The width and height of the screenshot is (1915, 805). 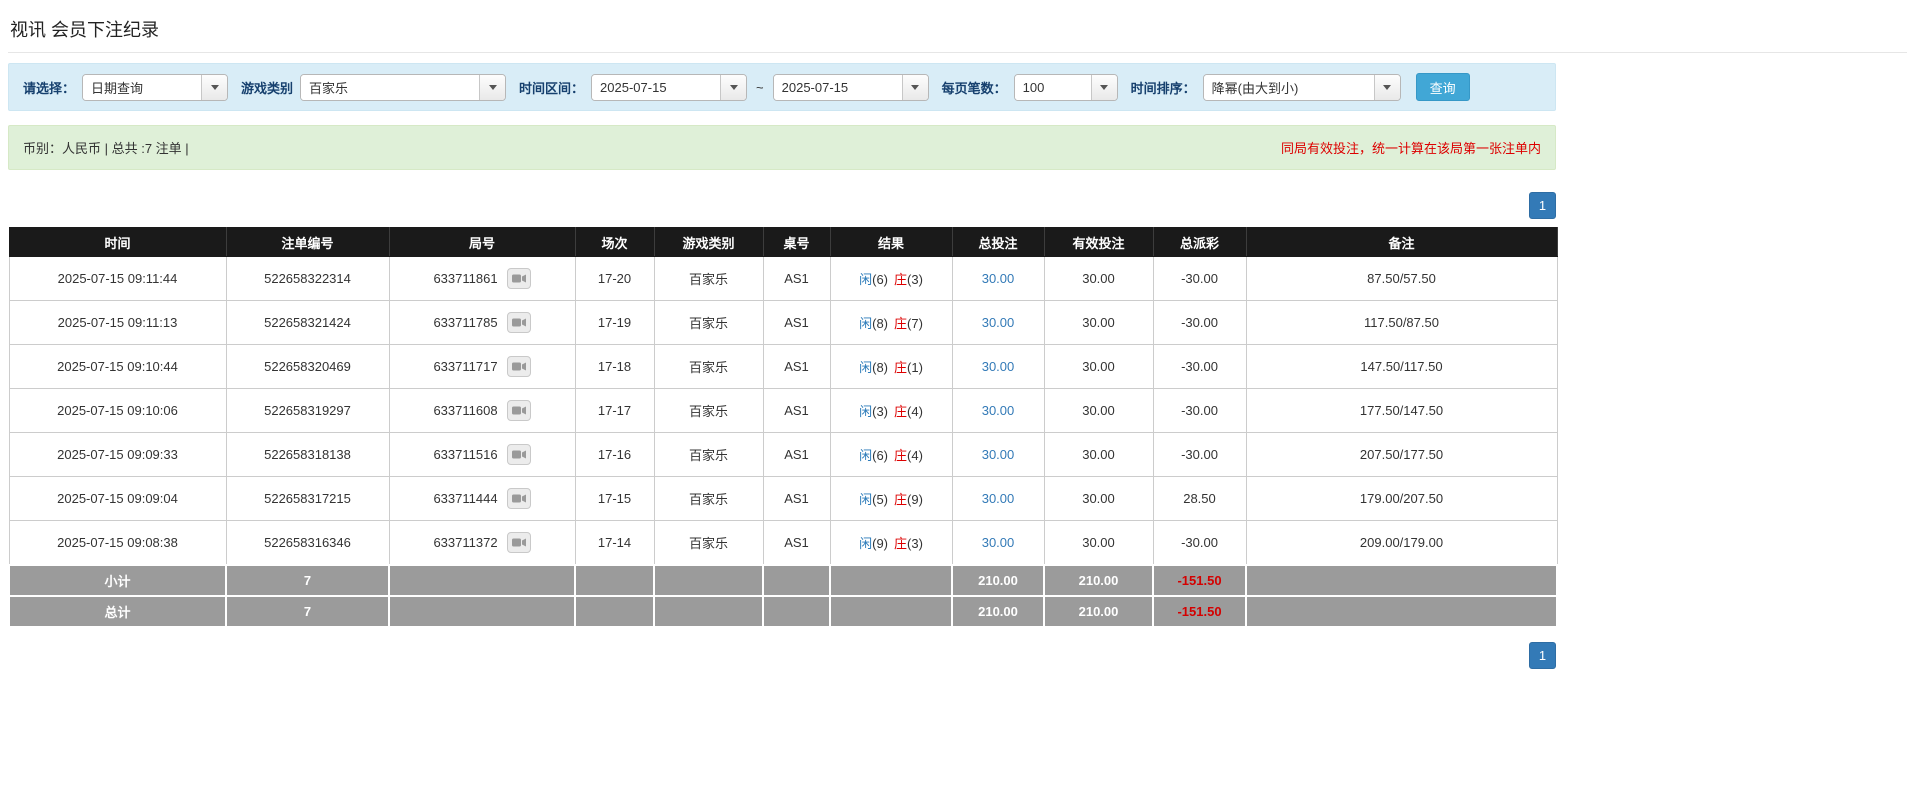 What do you see at coordinates (1052, 87) in the screenshot?
I see `page-size-input` at bounding box center [1052, 87].